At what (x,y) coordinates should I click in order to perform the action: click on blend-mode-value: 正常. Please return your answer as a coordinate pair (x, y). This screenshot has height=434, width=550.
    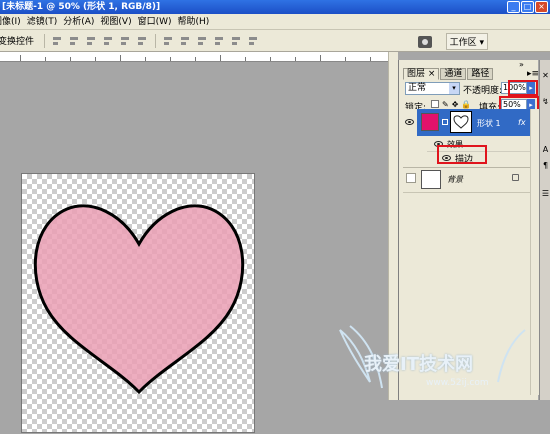
    Looking at the image, I should click on (417, 88).